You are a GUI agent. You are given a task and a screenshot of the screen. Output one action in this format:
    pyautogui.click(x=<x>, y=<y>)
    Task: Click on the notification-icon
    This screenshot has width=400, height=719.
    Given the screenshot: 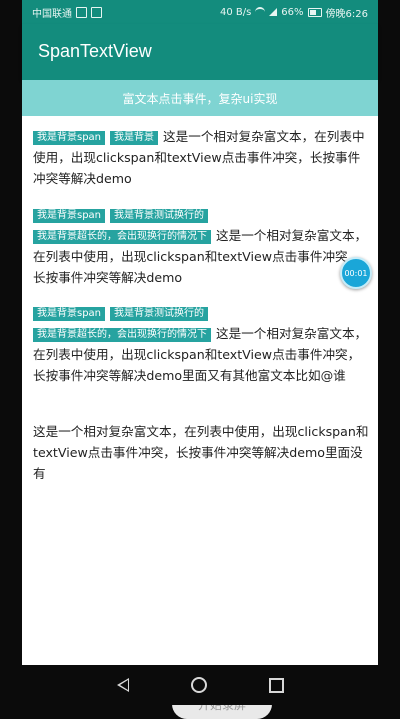 What is the action you would take?
    pyautogui.click(x=81, y=12)
    